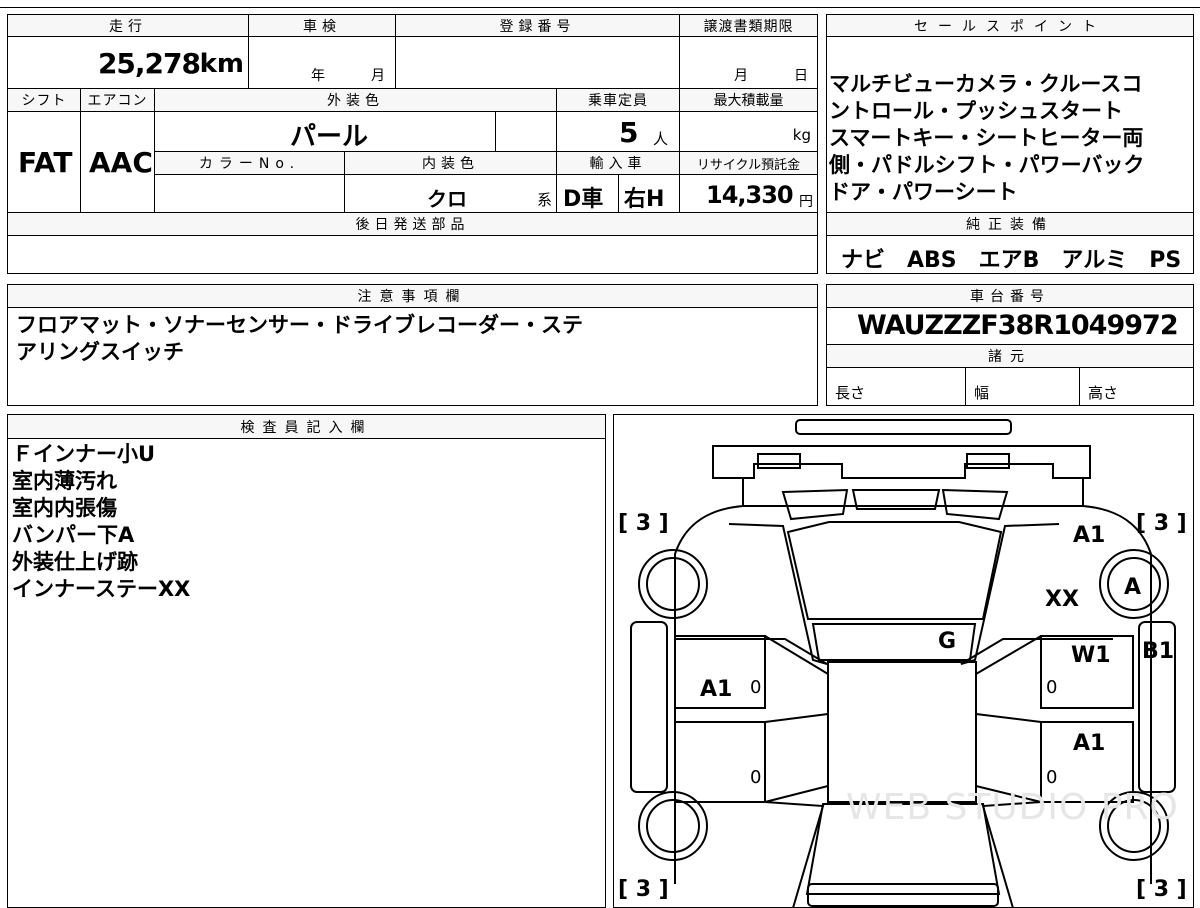 The width and height of the screenshot is (1200, 908). Describe the element at coordinates (329, 137) in the screenshot. I see `exterior-color-value: パール` at that location.